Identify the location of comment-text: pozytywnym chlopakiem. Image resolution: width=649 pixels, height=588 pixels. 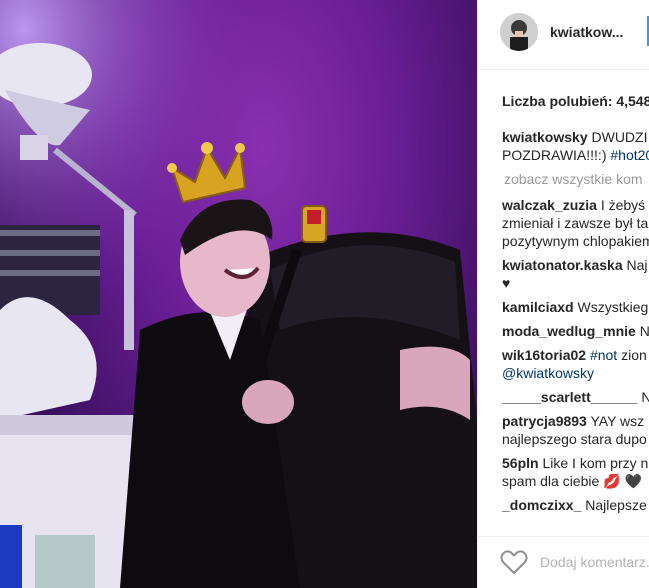
(575, 241).